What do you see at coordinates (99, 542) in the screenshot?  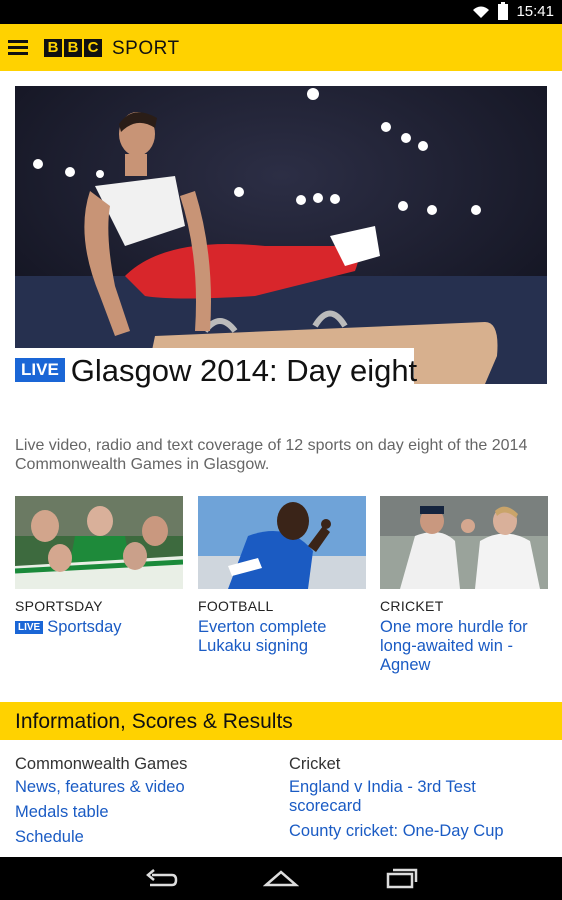 I see `fans-photo` at bounding box center [99, 542].